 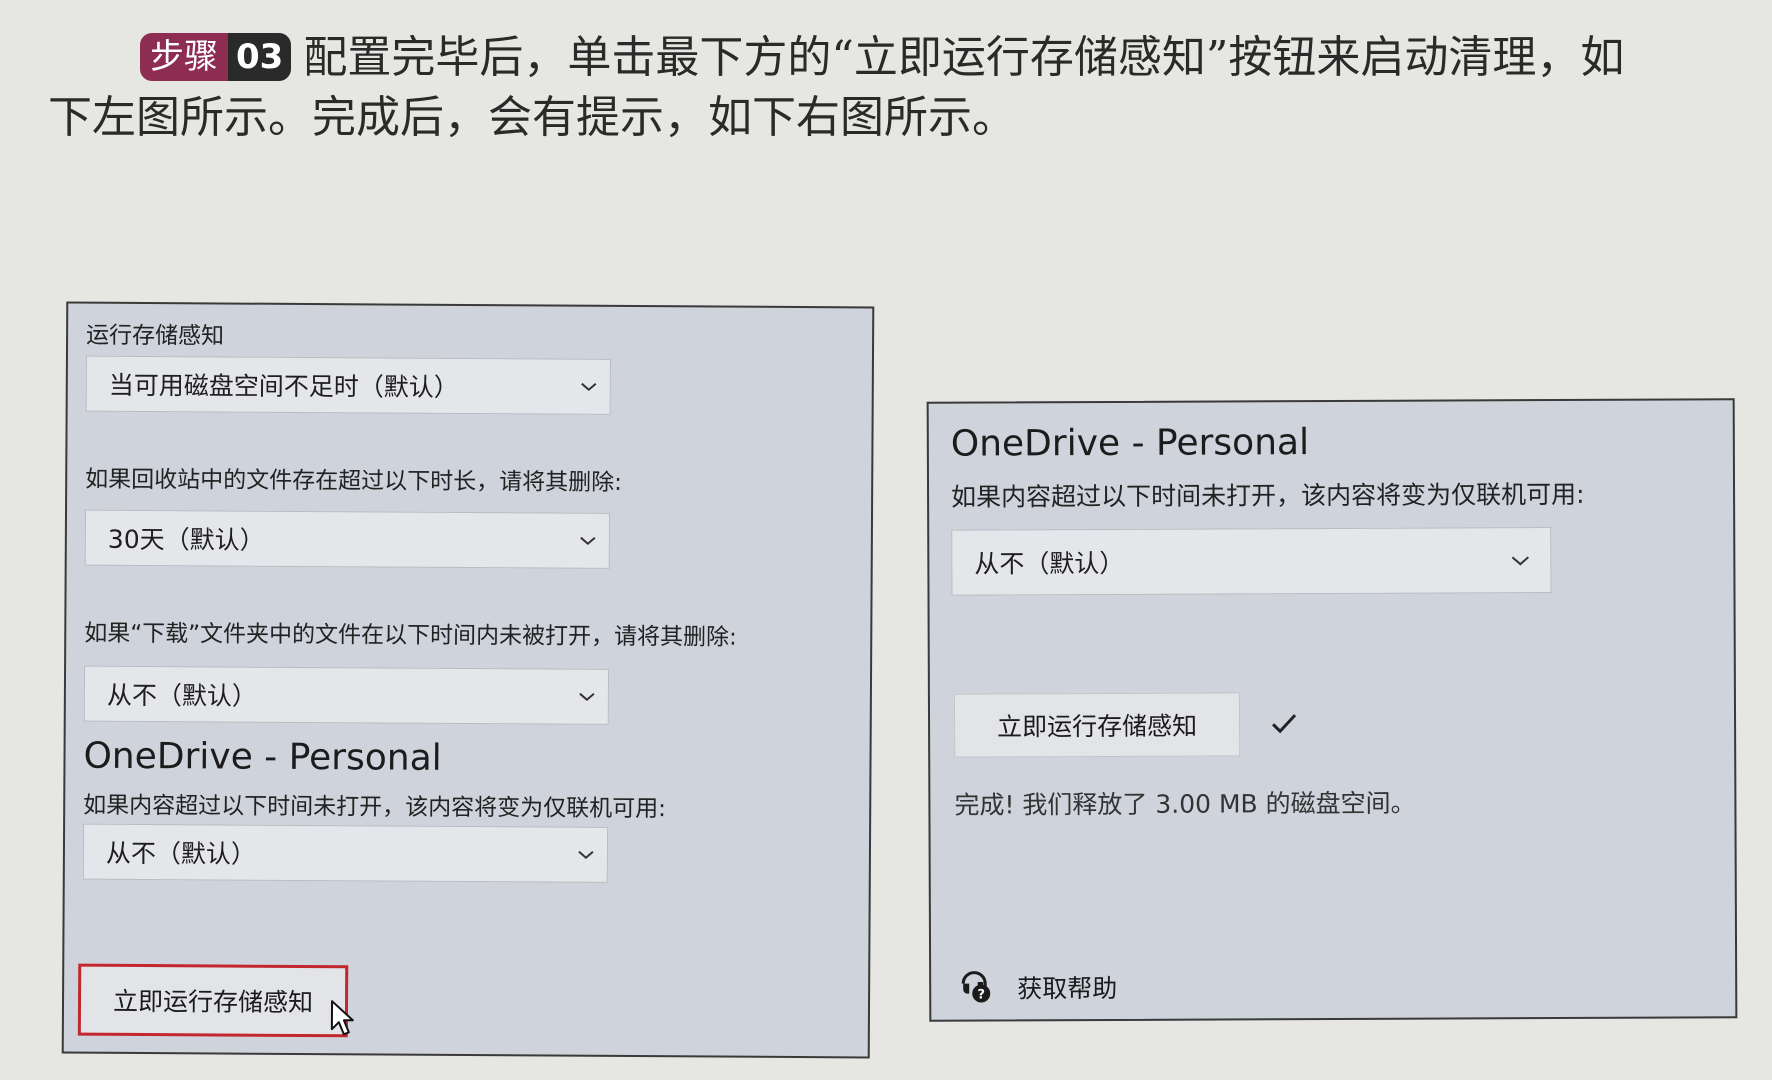 What do you see at coordinates (342, 1018) in the screenshot?
I see `cursor-icon` at bounding box center [342, 1018].